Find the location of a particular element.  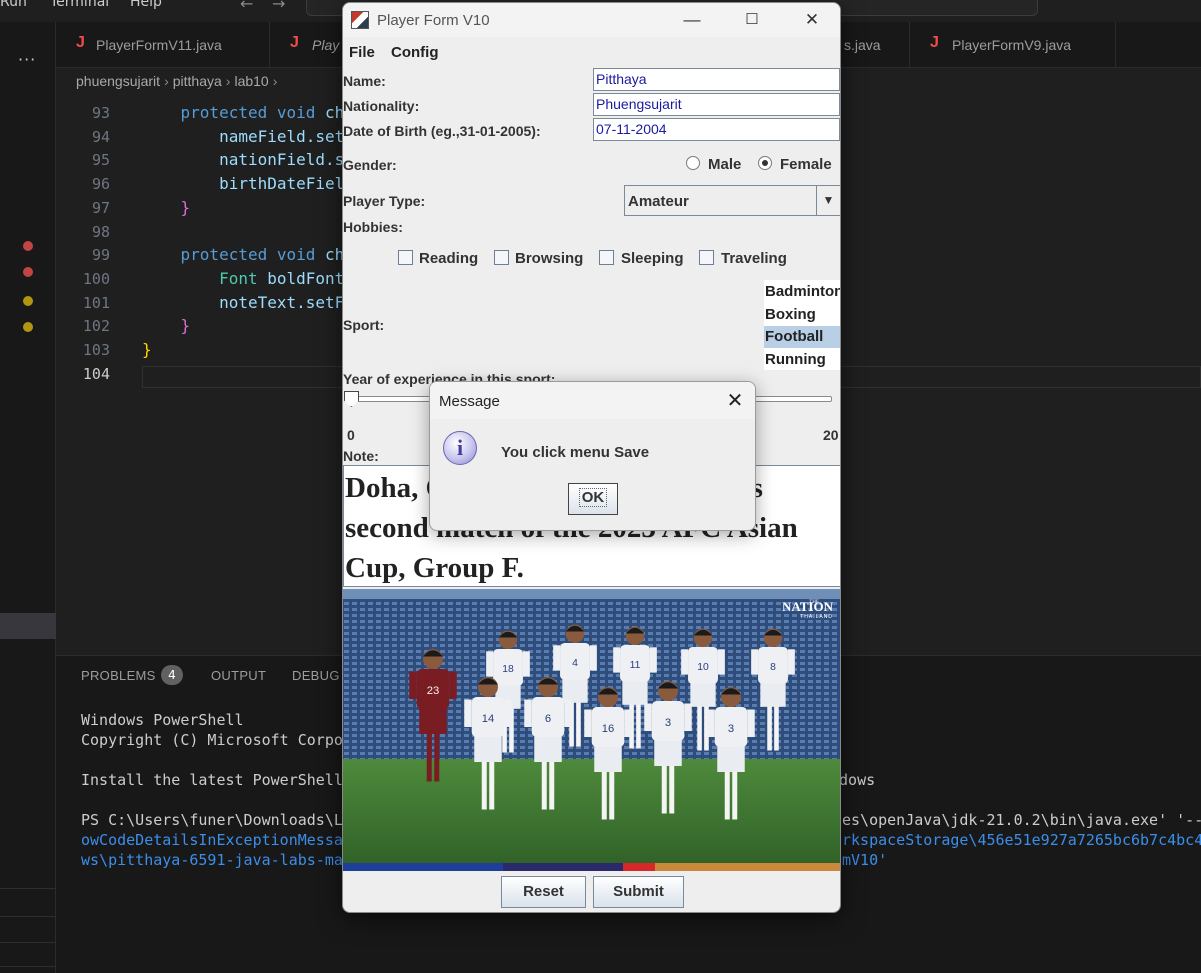

java-app-icon is located at coordinates (360, 20).